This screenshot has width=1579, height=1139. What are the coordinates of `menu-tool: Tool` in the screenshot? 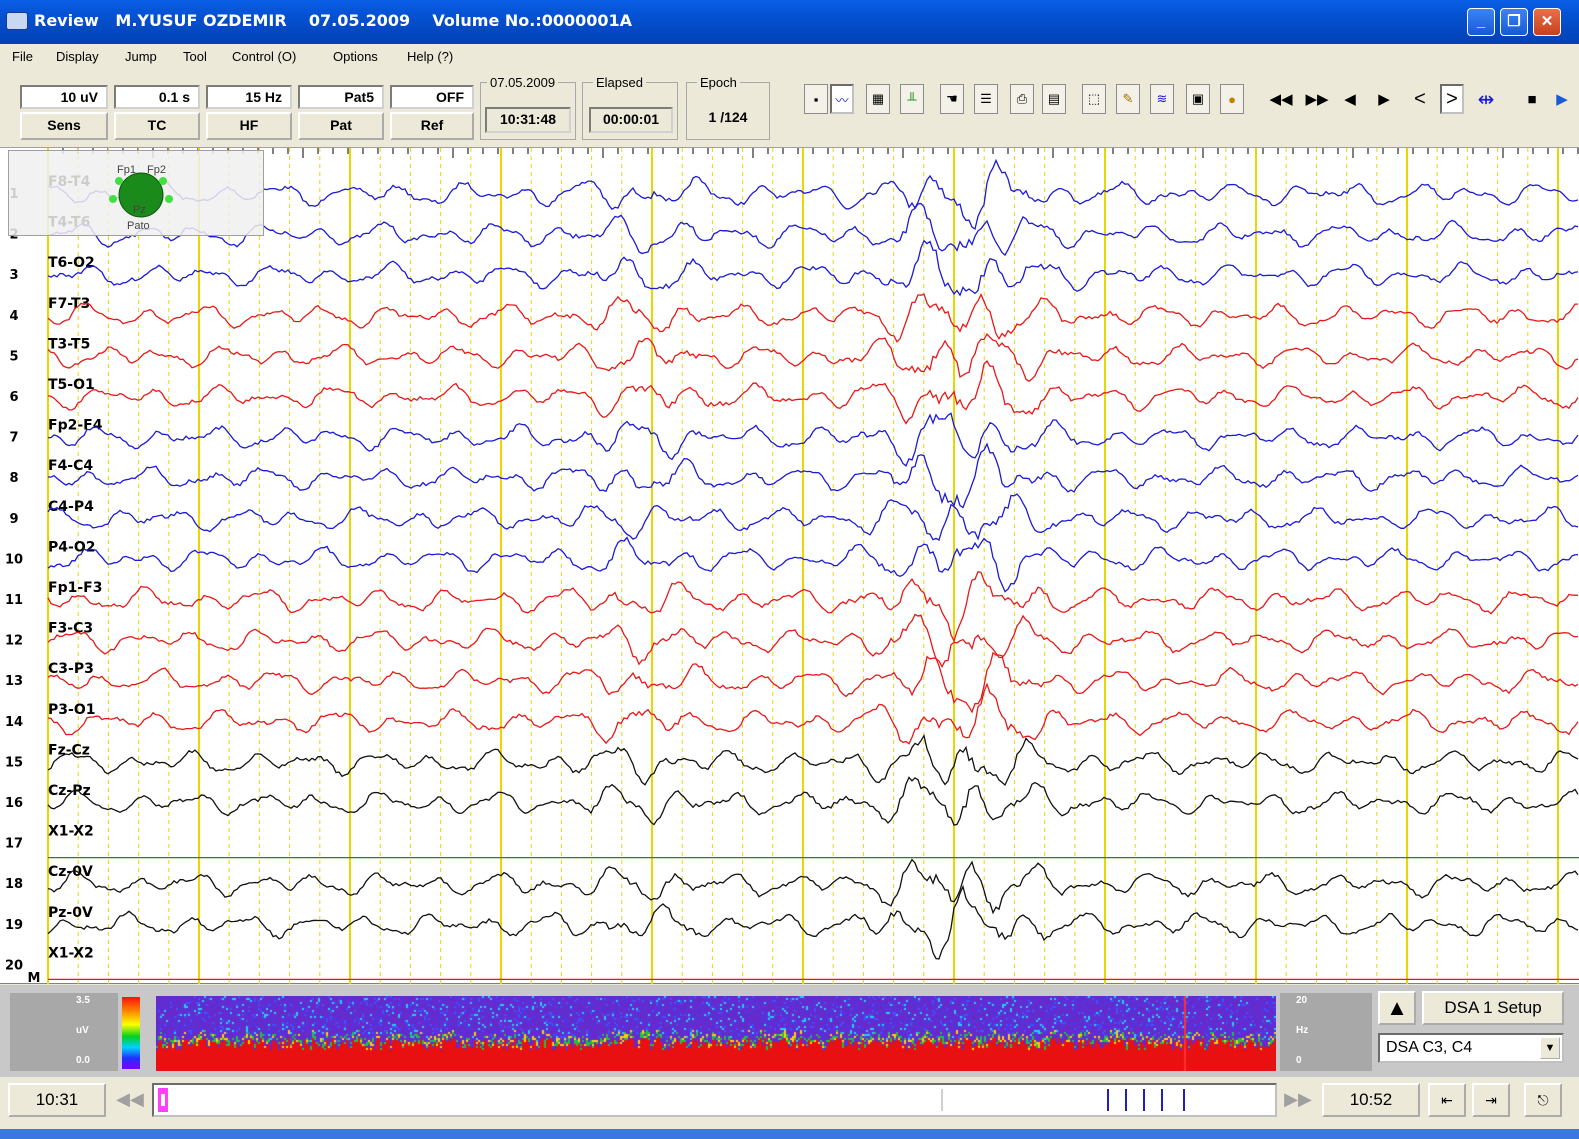 It's located at (195, 56).